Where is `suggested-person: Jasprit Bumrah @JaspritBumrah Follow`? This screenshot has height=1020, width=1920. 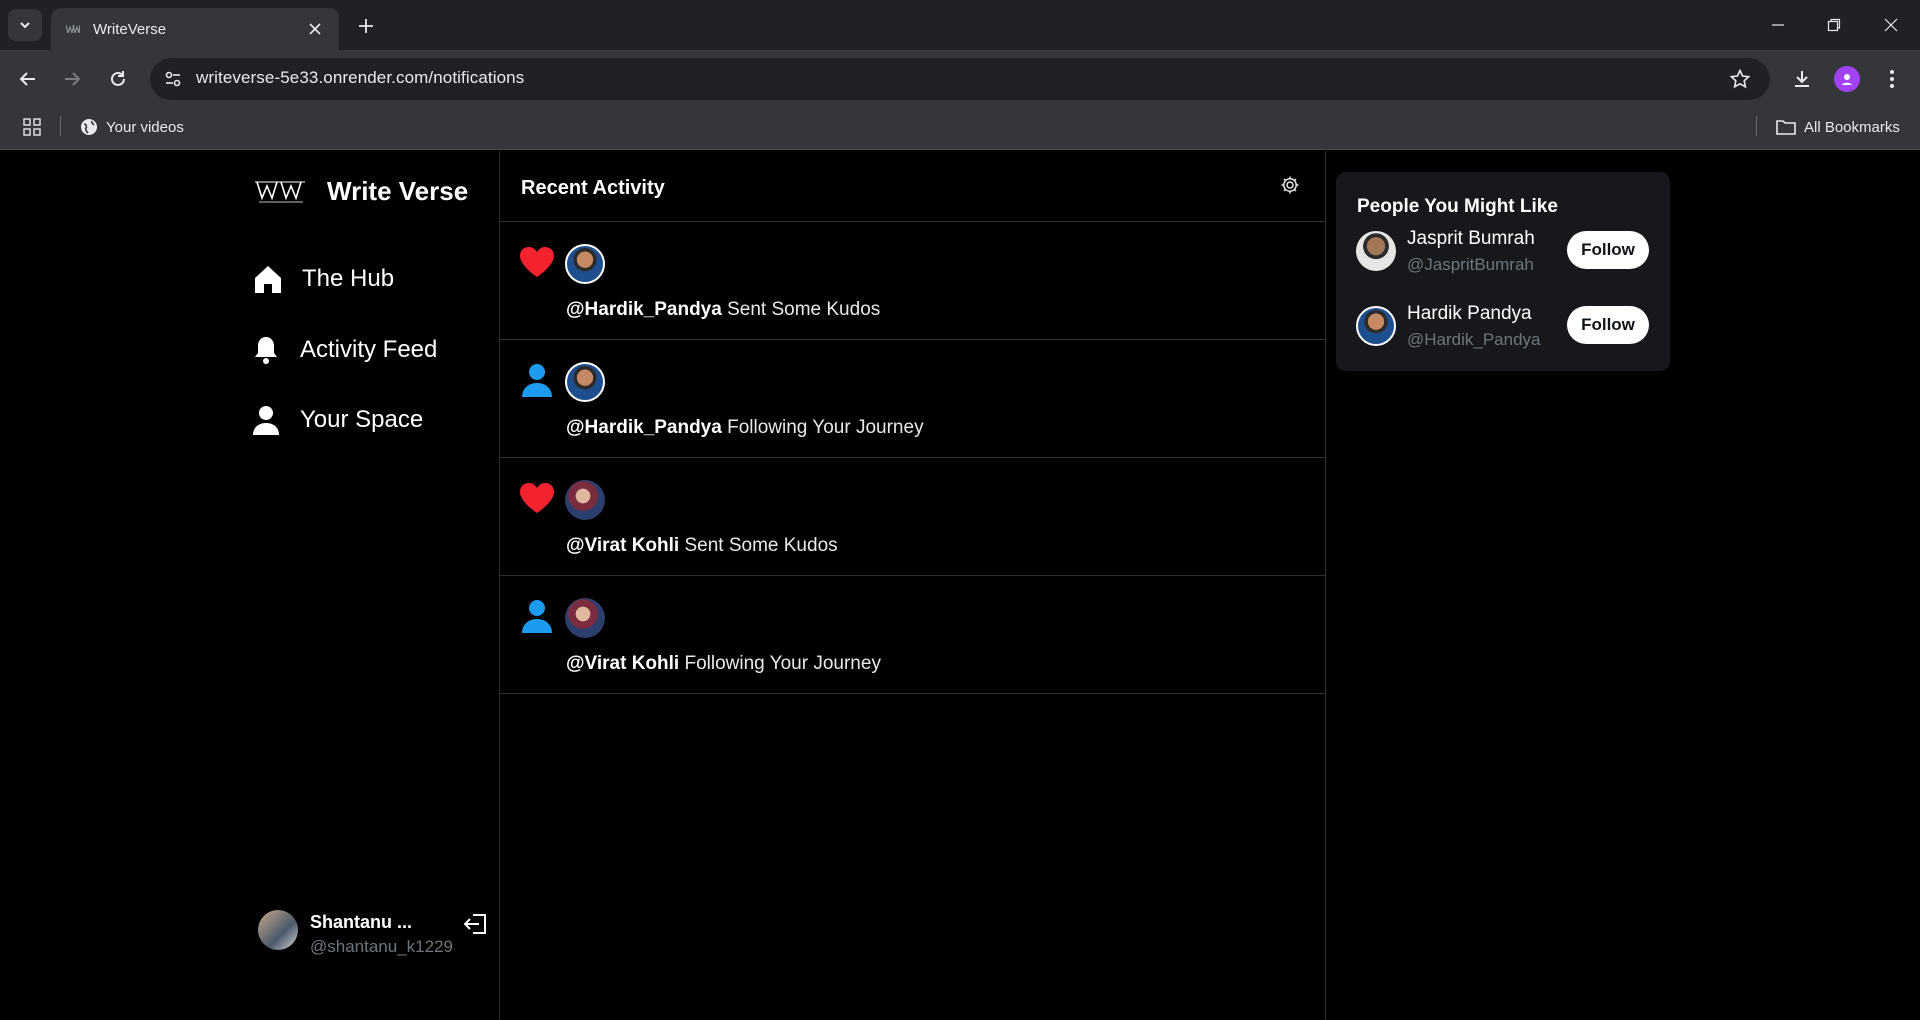 suggested-person: Jasprit Bumrah @JaspritBumrah Follow is located at coordinates (1506, 256).